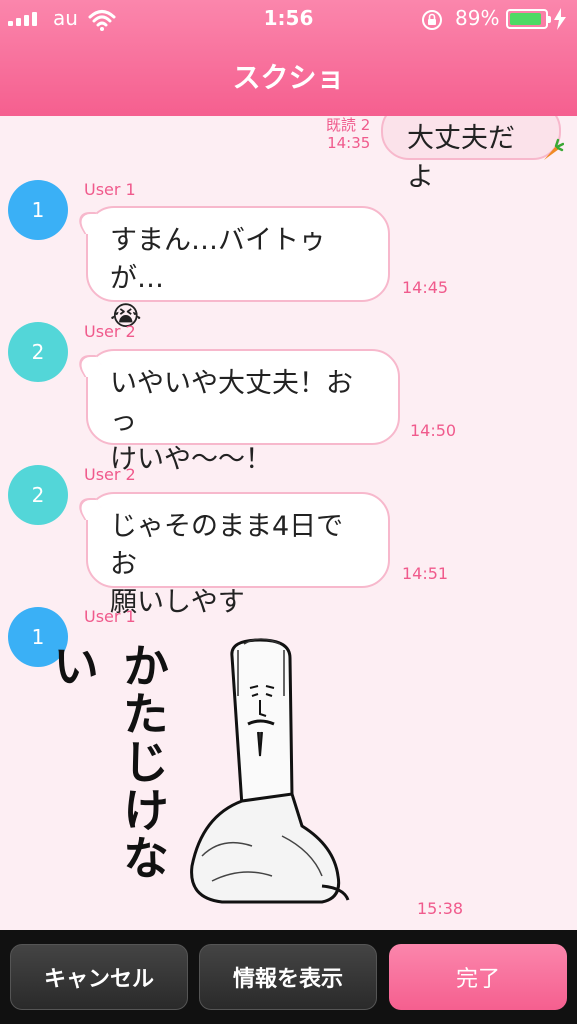 This screenshot has width=577, height=1024. What do you see at coordinates (231, 402) in the screenshot?
I see `message-text: いやいや大丈夫！おっ` at bounding box center [231, 402].